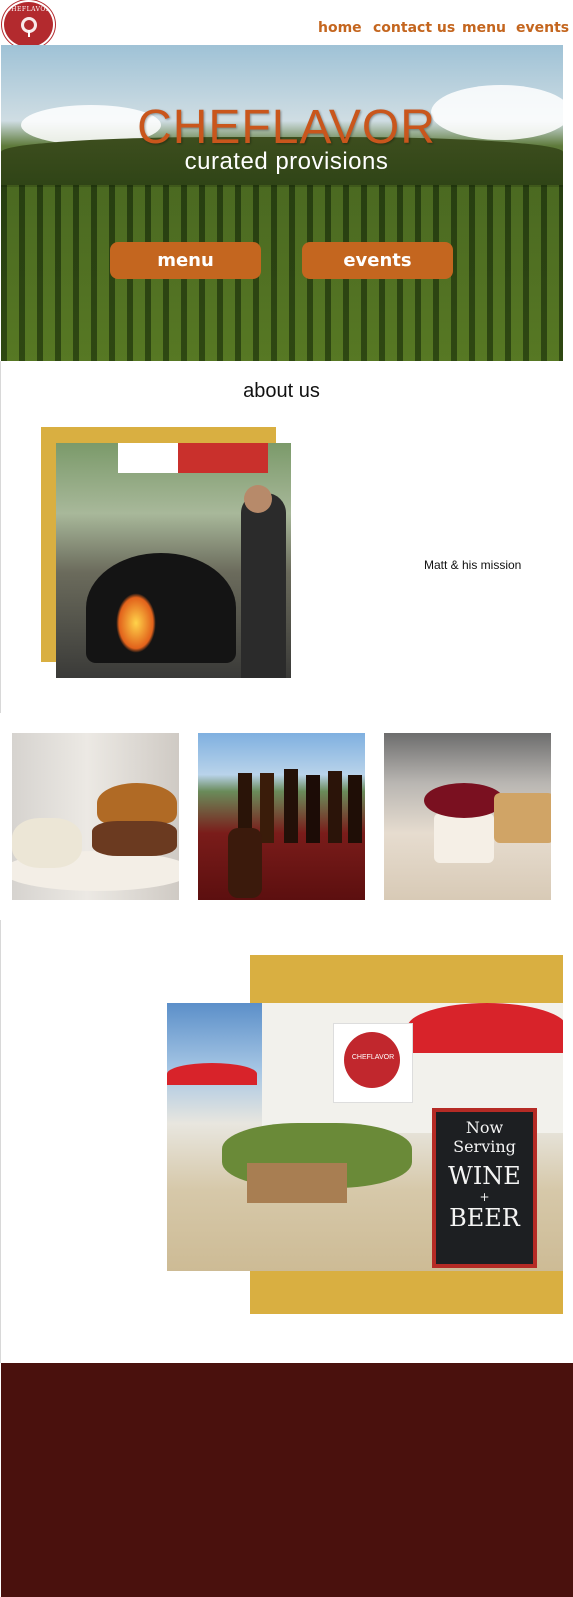 The width and height of the screenshot is (573, 1597). Describe the element at coordinates (484, 1146) in the screenshot. I see `sign-line: Serving` at that location.